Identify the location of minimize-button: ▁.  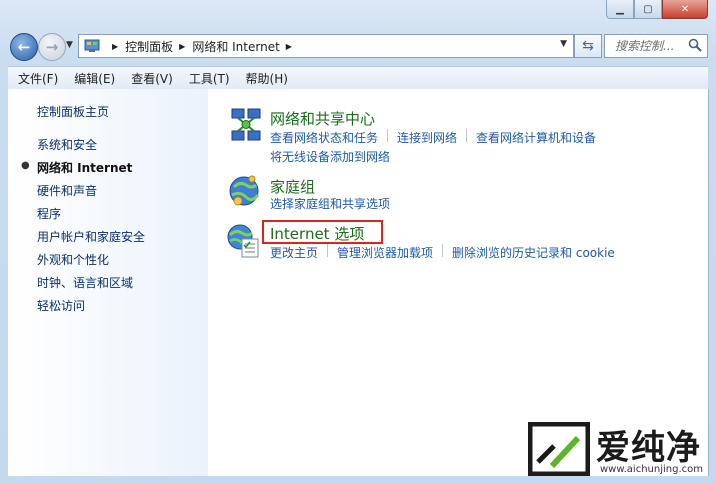
(620, 9).